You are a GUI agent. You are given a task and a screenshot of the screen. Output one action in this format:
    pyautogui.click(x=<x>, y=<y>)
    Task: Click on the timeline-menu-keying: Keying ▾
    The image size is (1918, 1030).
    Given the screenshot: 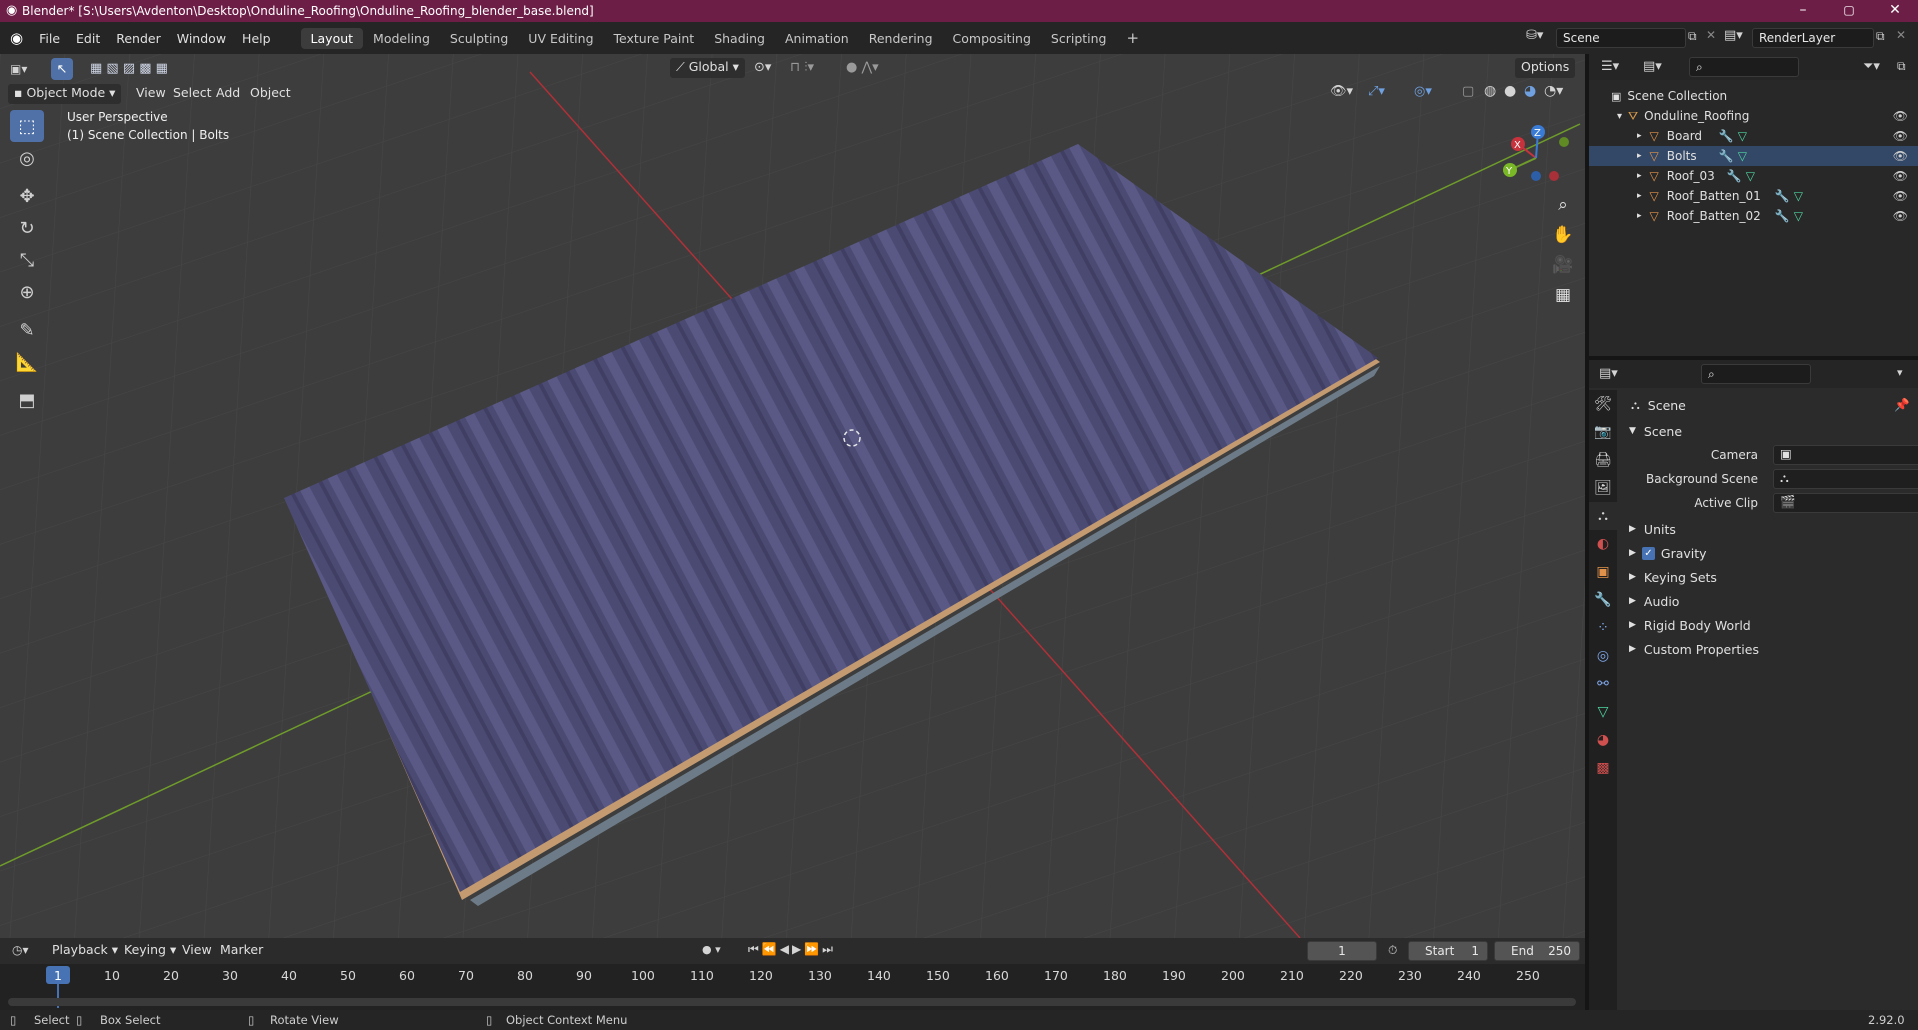 What is the action you would take?
    pyautogui.click(x=150, y=951)
    